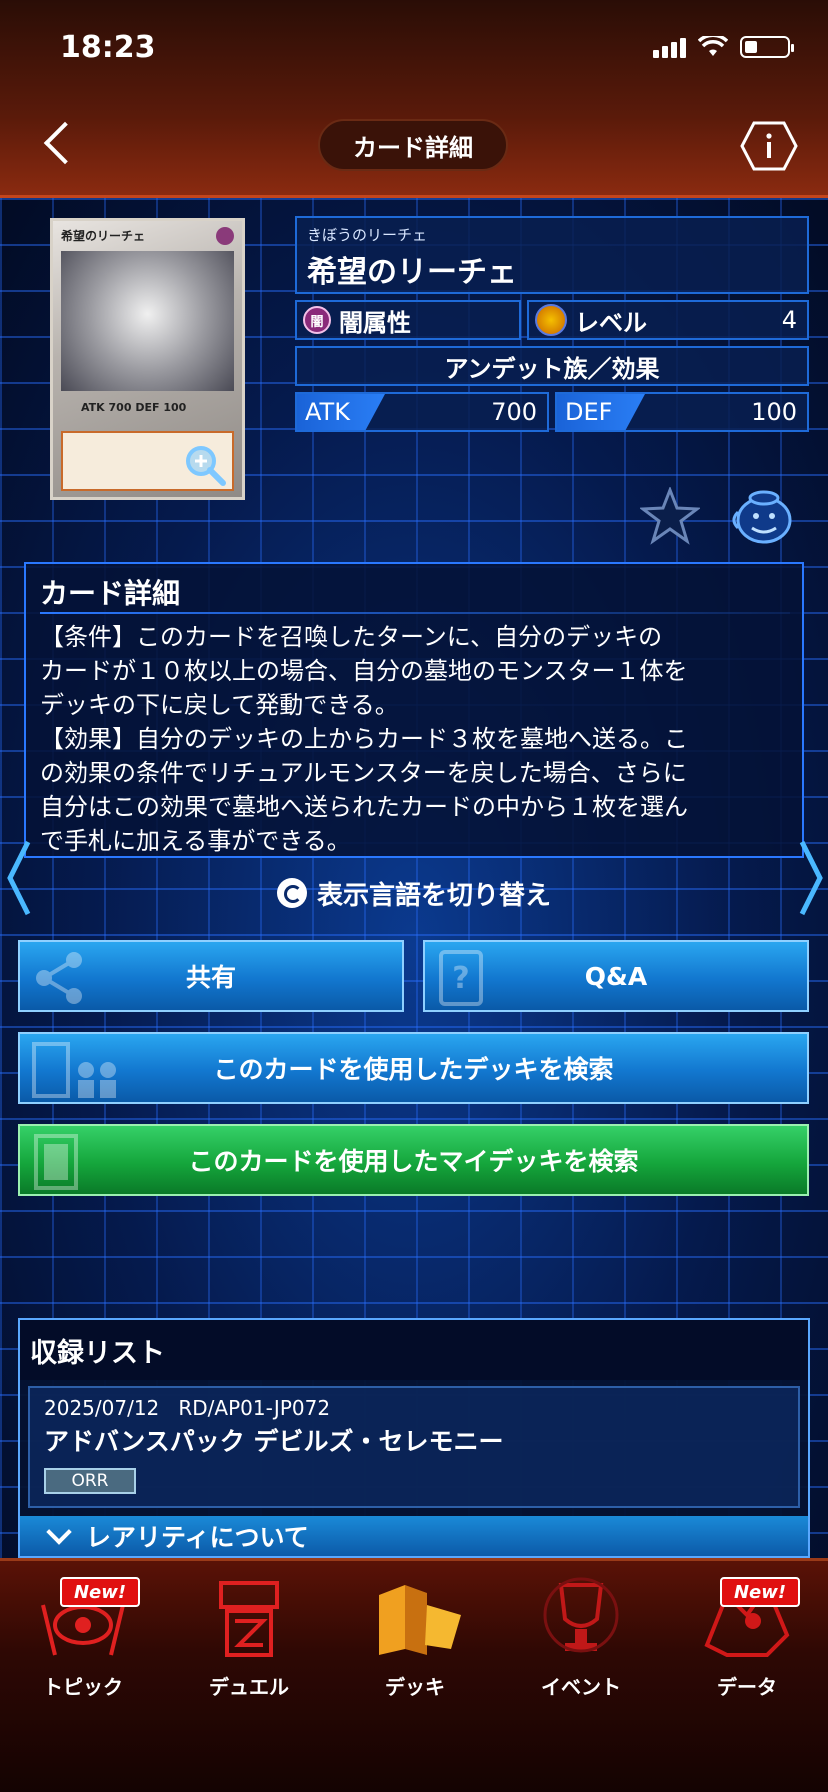 The image size is (828, 1792). I want to click on wifi-icon, so click(713, 45).